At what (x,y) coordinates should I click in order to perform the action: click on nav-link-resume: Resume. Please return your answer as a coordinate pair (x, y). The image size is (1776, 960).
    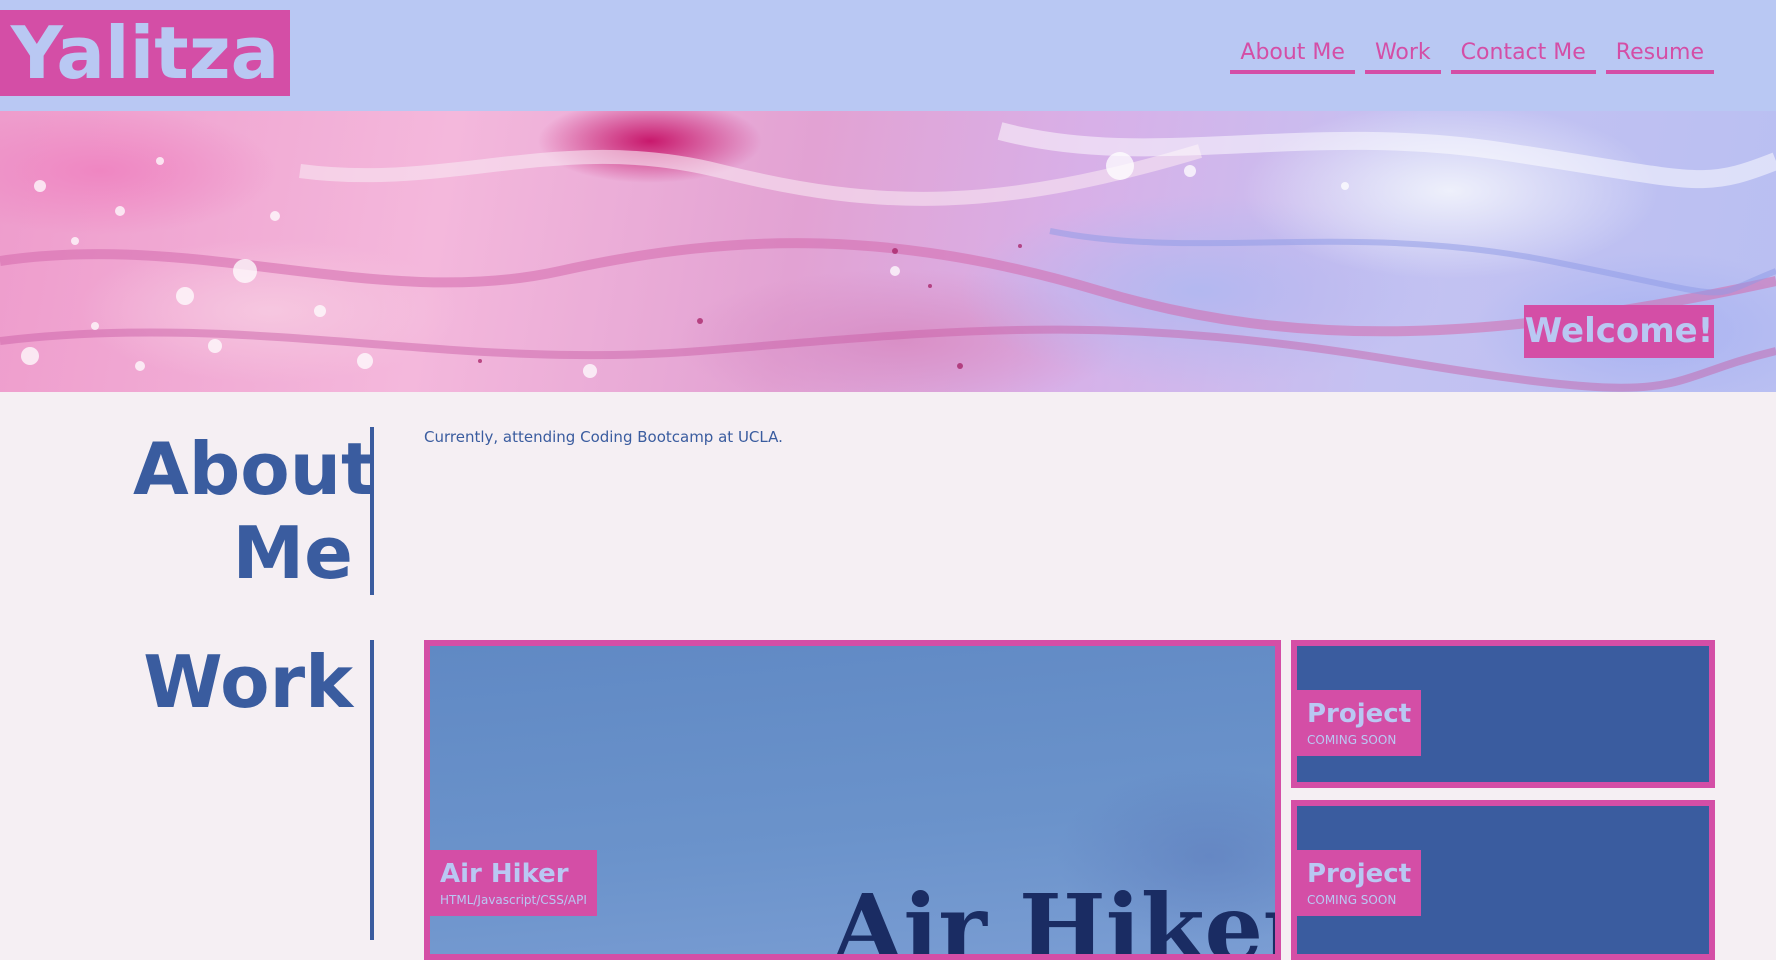
    Looking at the image, I should click on (1659, 55).